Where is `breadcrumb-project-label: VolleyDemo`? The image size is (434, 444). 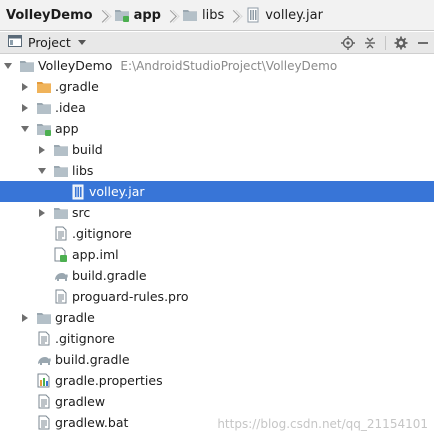 breadcrumb-project-label: VolleyDemo is located at coordinates (49, 15).